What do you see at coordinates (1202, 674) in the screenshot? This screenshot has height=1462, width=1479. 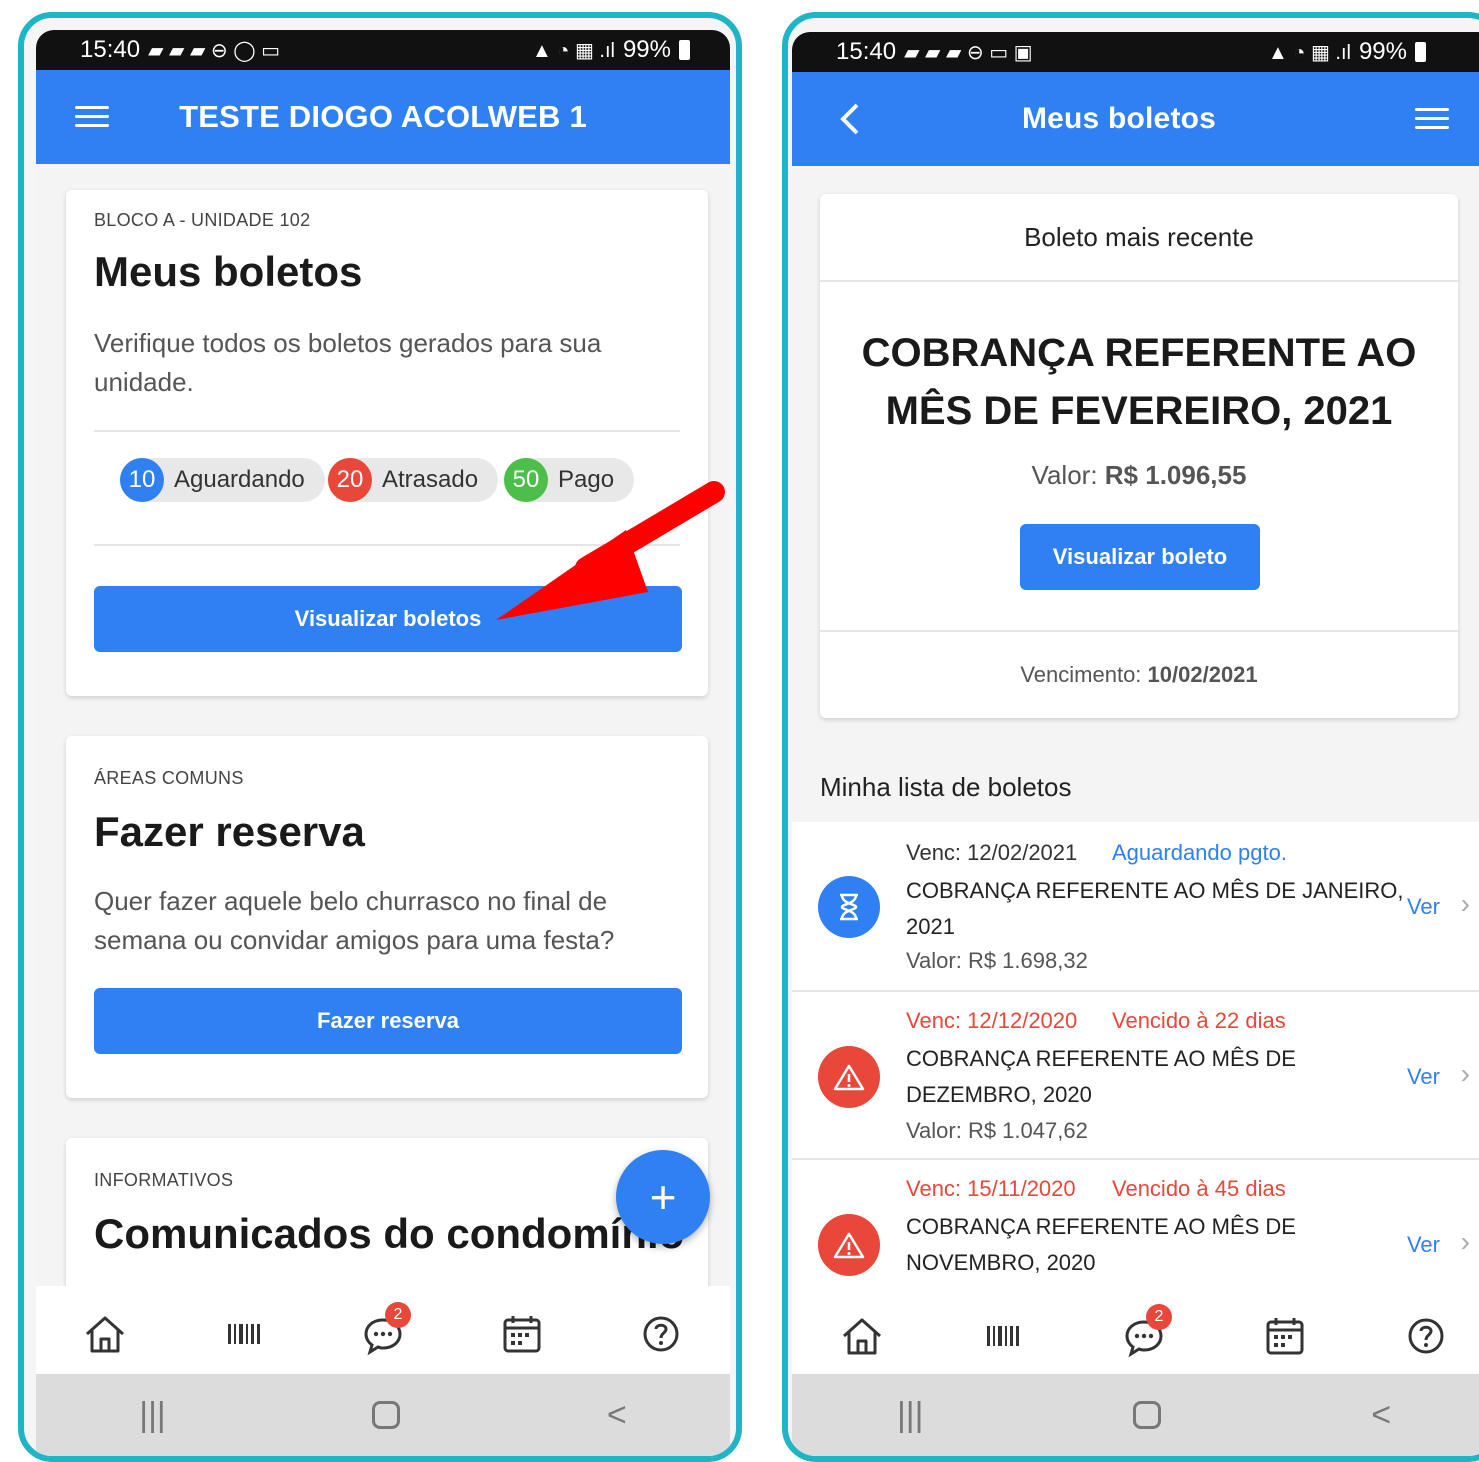 I see `due-date: 10/02/2021` at bounding box center [1202, 674].